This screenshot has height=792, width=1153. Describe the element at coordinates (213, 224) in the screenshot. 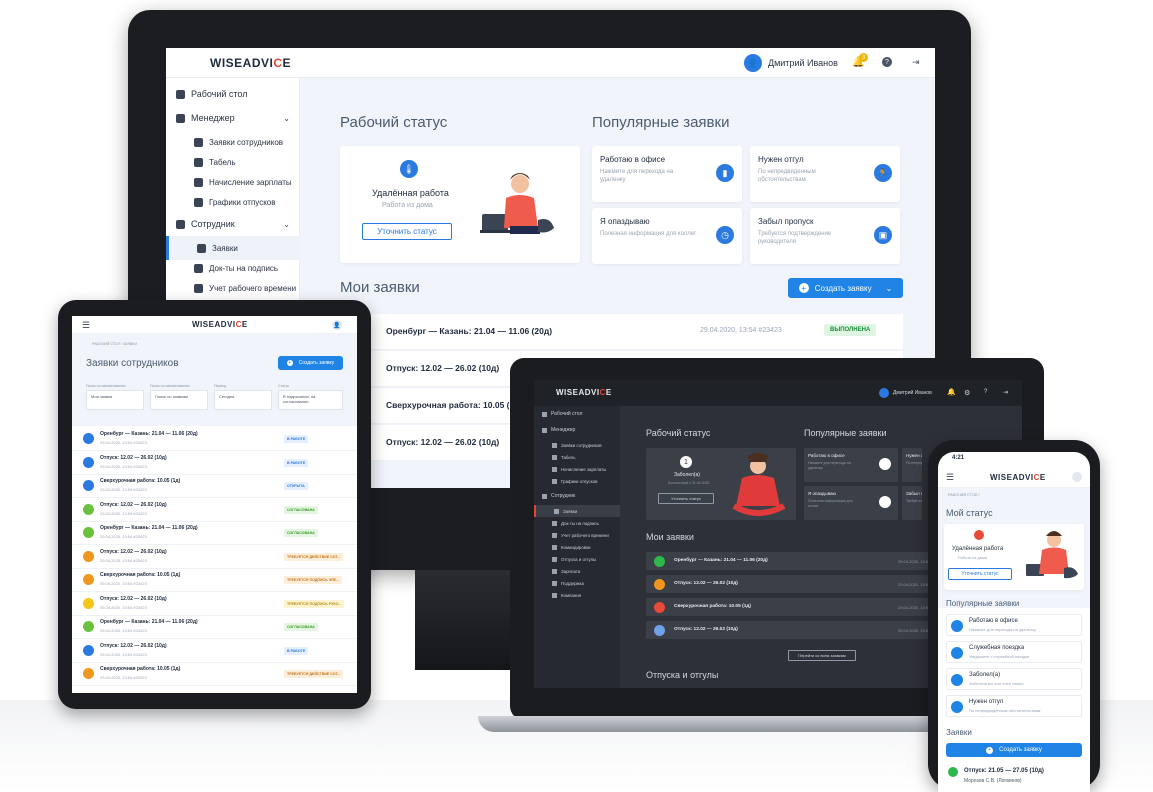

I see `sidebar-item-label: Сотрудник` at that location.